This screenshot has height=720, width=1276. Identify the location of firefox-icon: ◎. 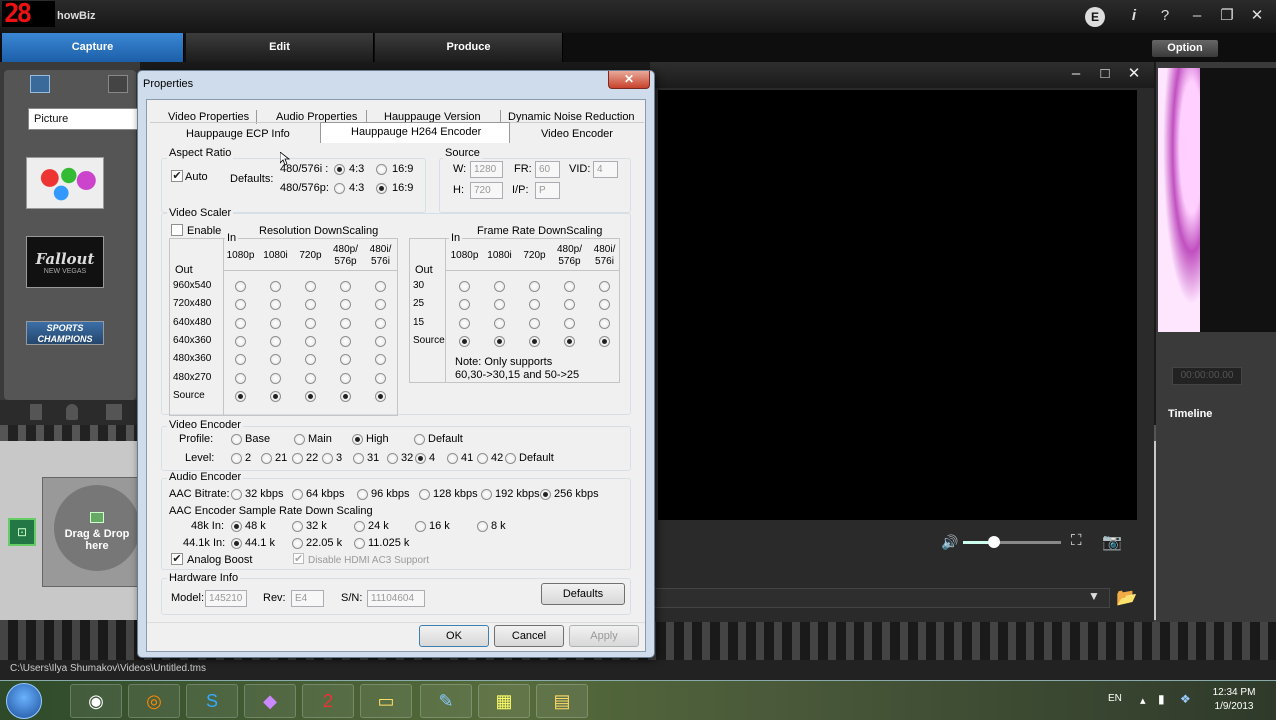
(154, 701).